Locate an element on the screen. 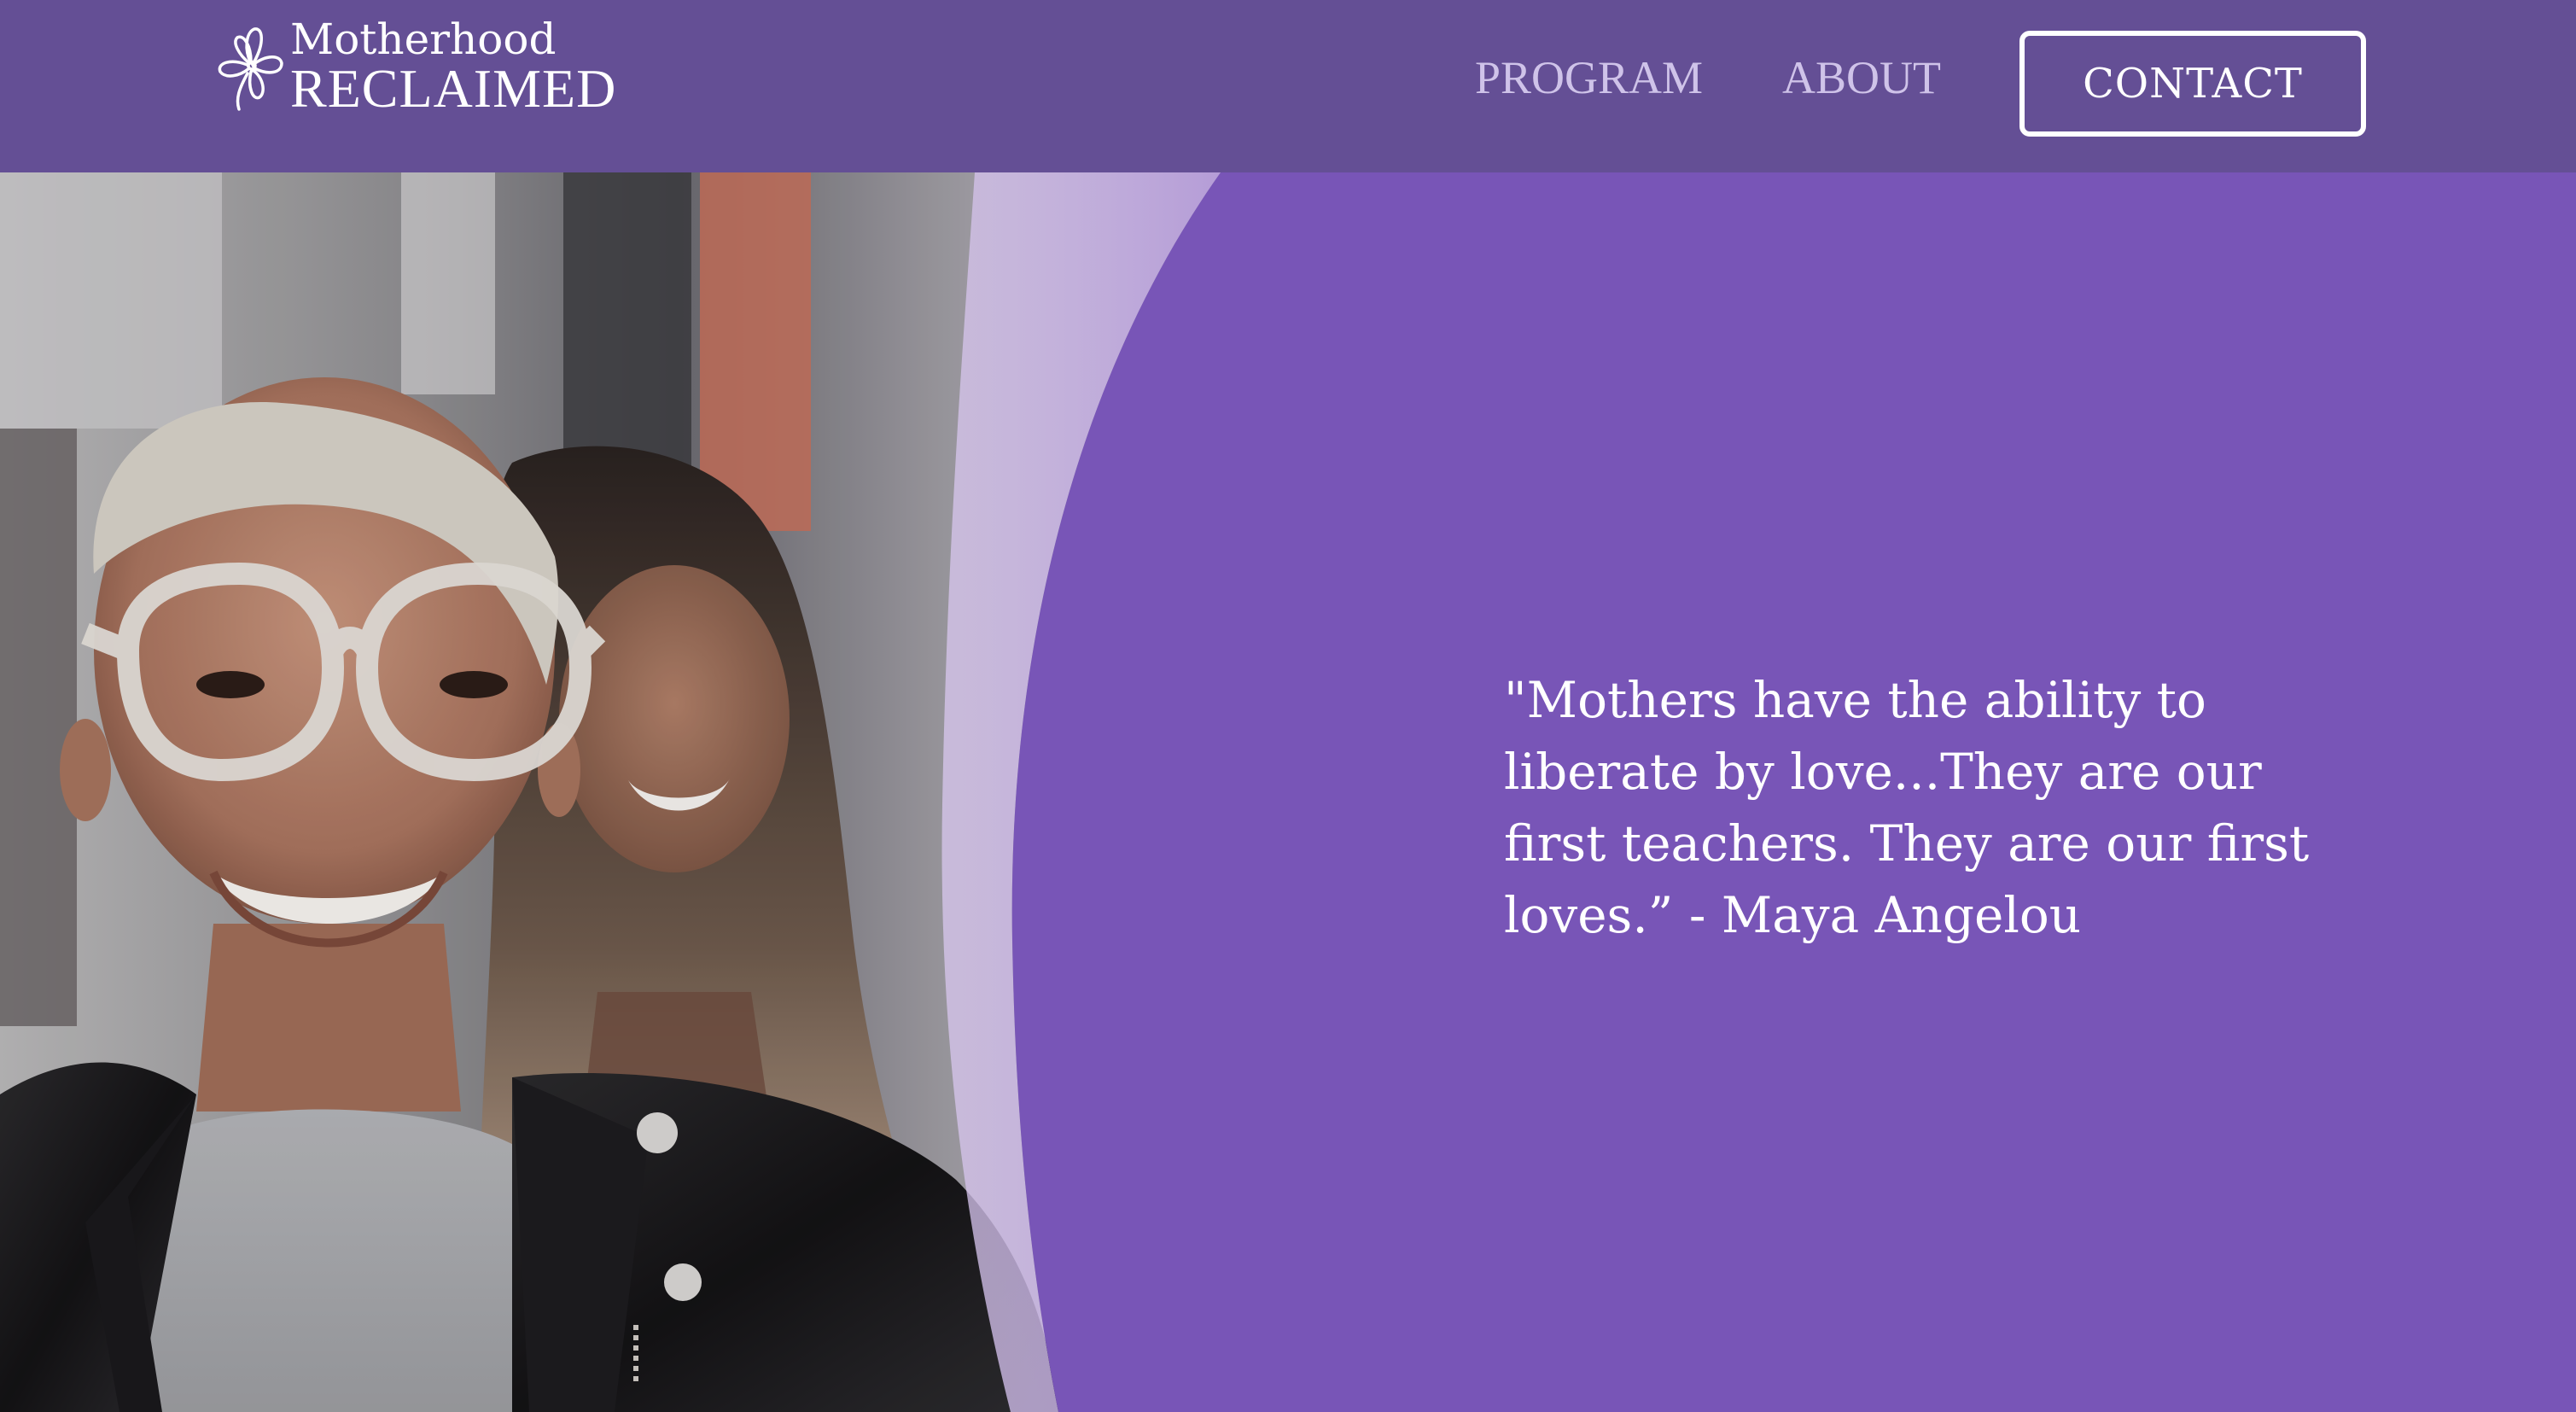 The width and height of the screenshot is (2576, 1412). nav-link-program: PROGRAM is located at coordinates (1589, 78).